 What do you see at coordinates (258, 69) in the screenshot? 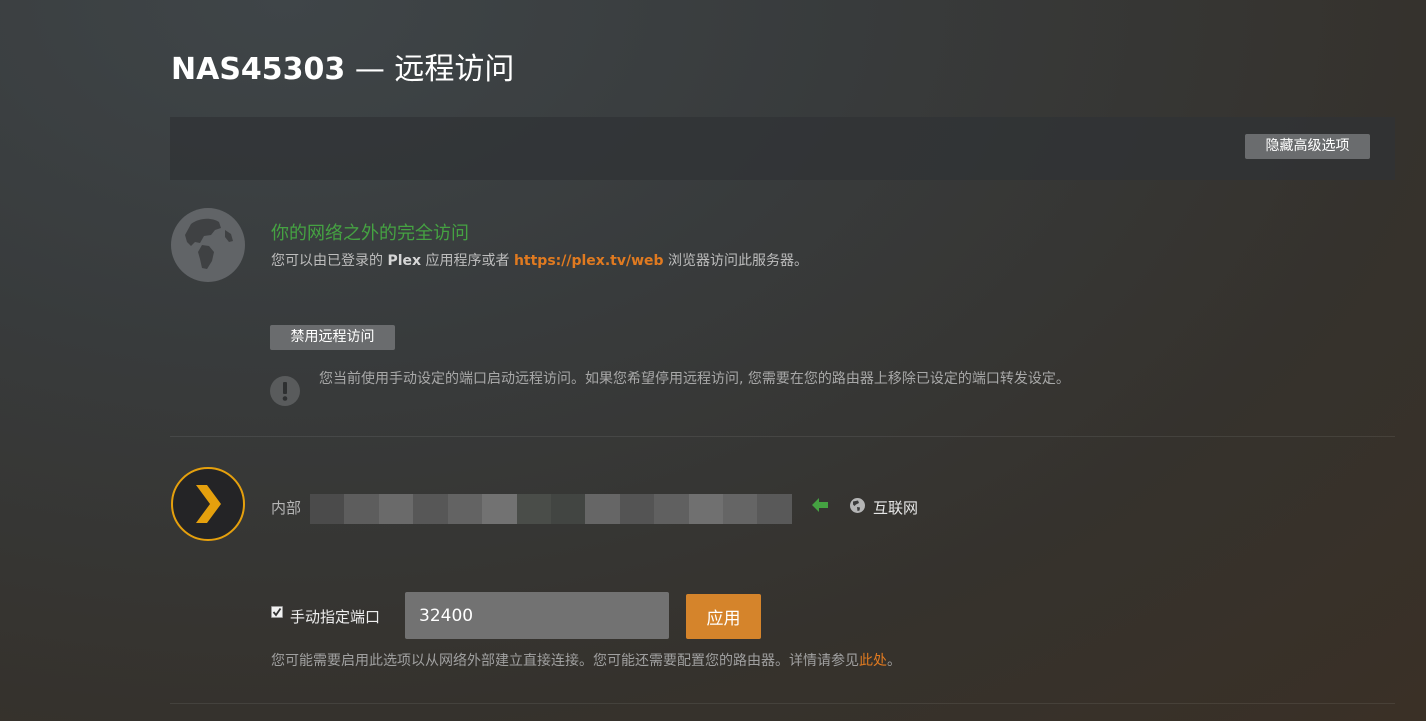
I see `server-name: NAS45303` at bounding box center [258, 69].